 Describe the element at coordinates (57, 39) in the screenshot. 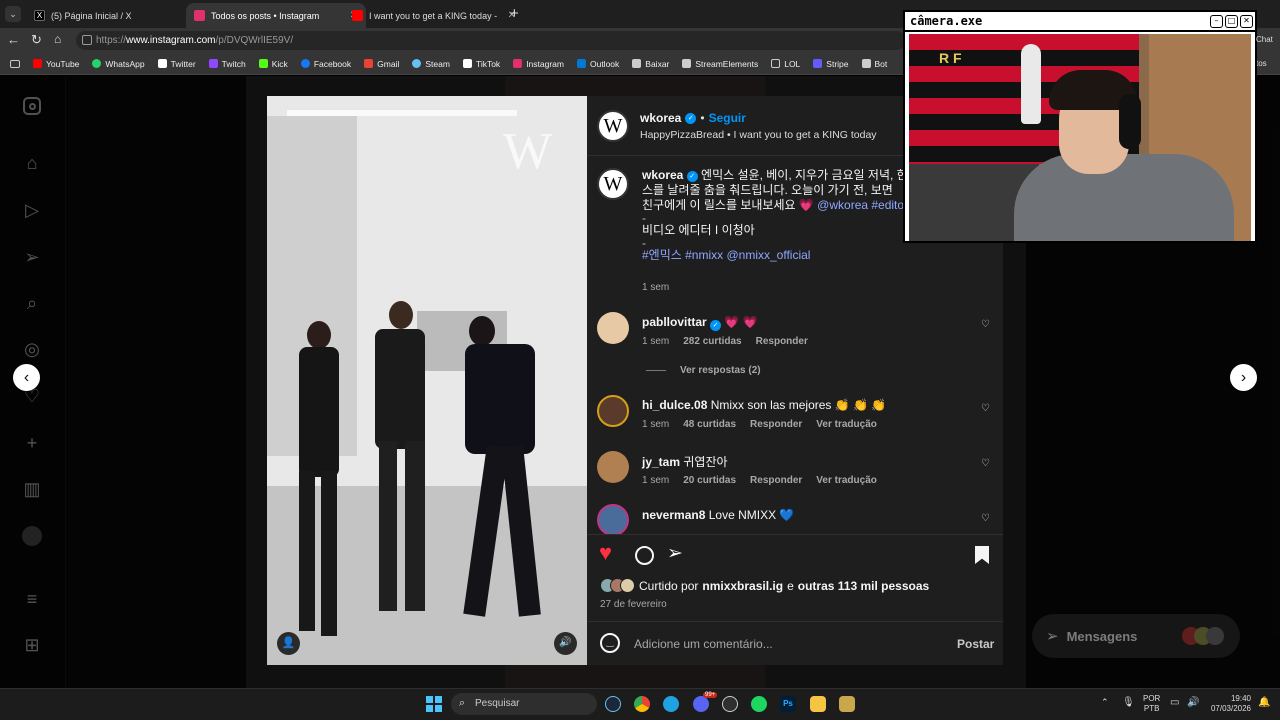

I see `home-icon: ⌂` at that location.